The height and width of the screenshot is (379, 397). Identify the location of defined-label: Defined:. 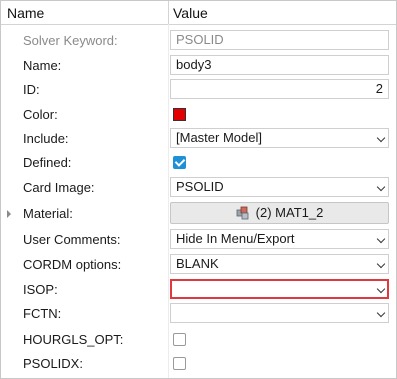
(47, 162).